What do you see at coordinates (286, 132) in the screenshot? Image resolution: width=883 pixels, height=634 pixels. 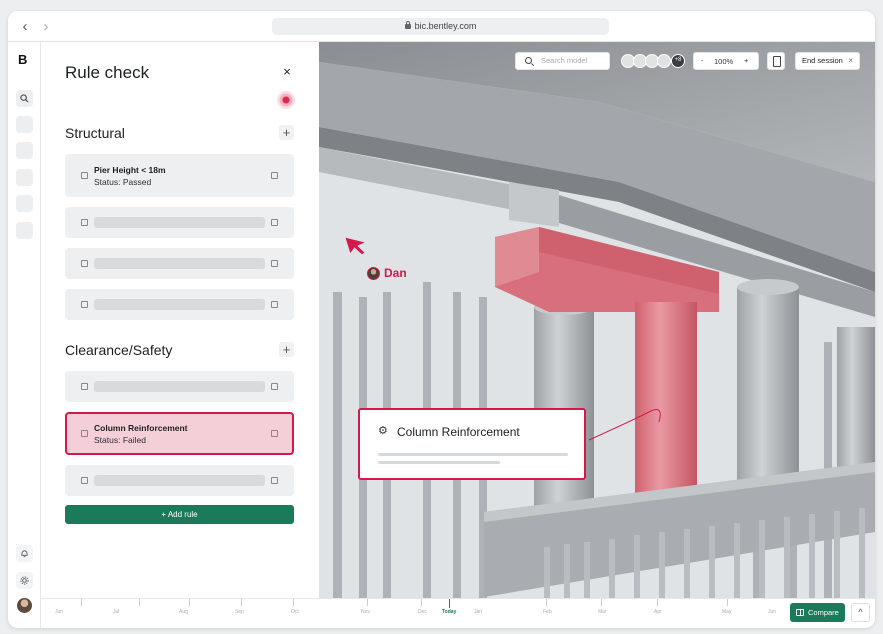 I see `add-structural-rule-button: +` at bounding box center [286, 132].